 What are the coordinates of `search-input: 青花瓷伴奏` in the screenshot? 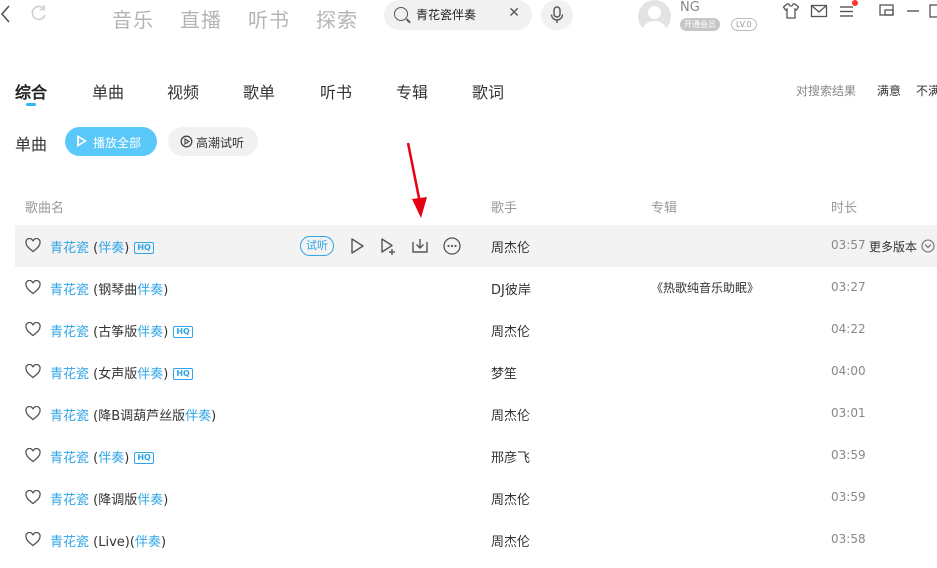 It's located at (446, 14).